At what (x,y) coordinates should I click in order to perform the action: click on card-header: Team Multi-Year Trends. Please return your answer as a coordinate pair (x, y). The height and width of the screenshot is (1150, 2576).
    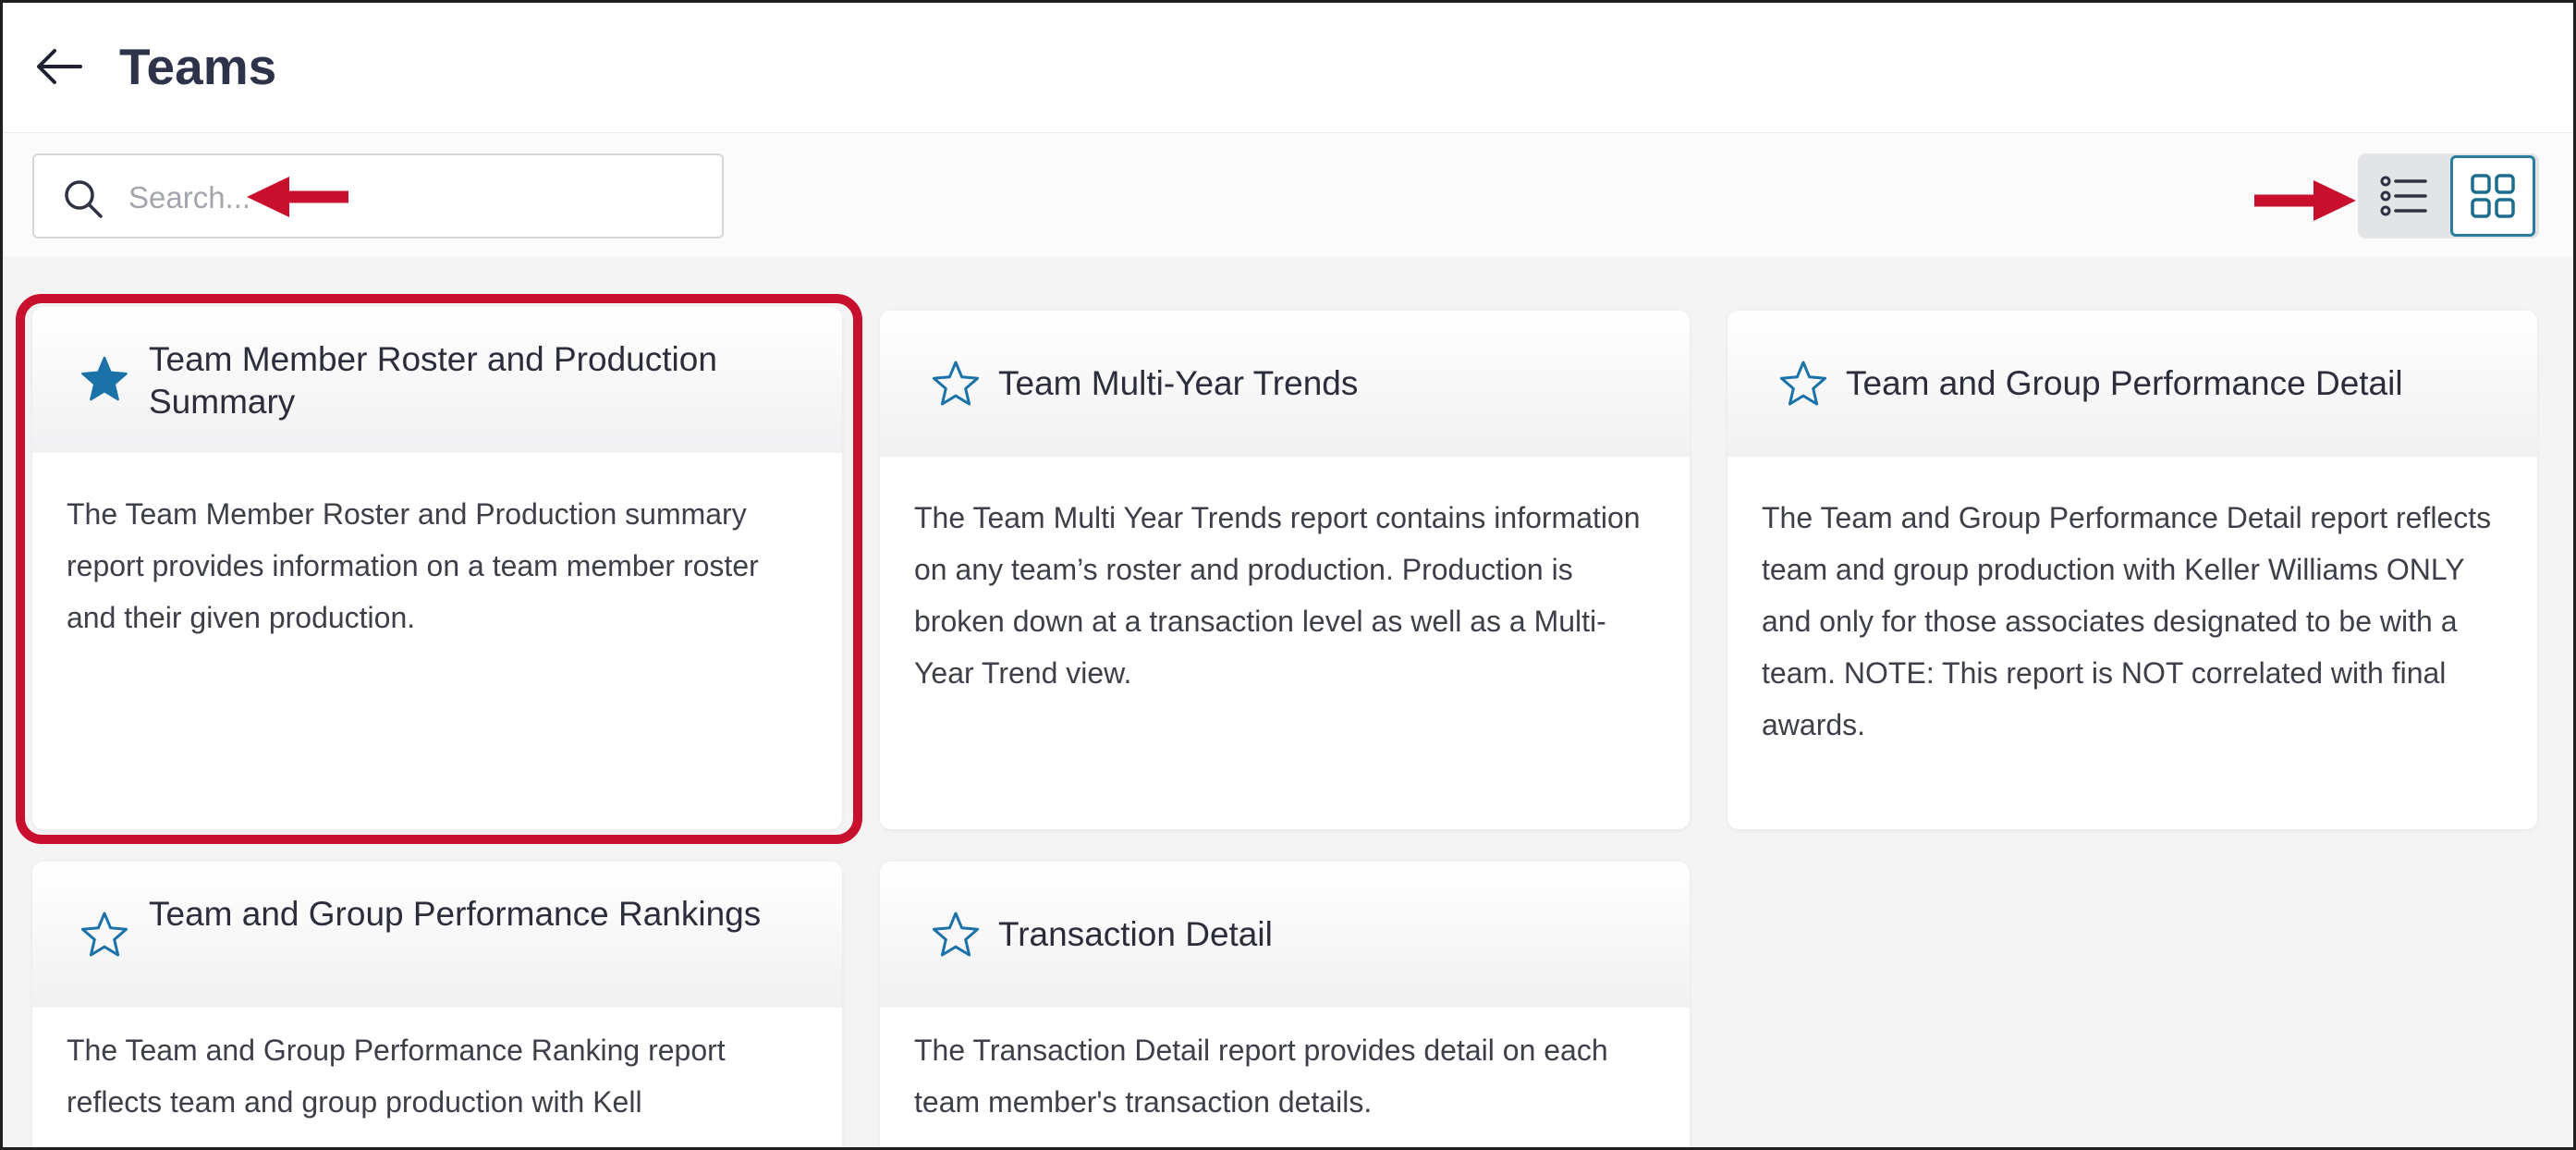
    Looking at the image, I should click on (1285, 384).